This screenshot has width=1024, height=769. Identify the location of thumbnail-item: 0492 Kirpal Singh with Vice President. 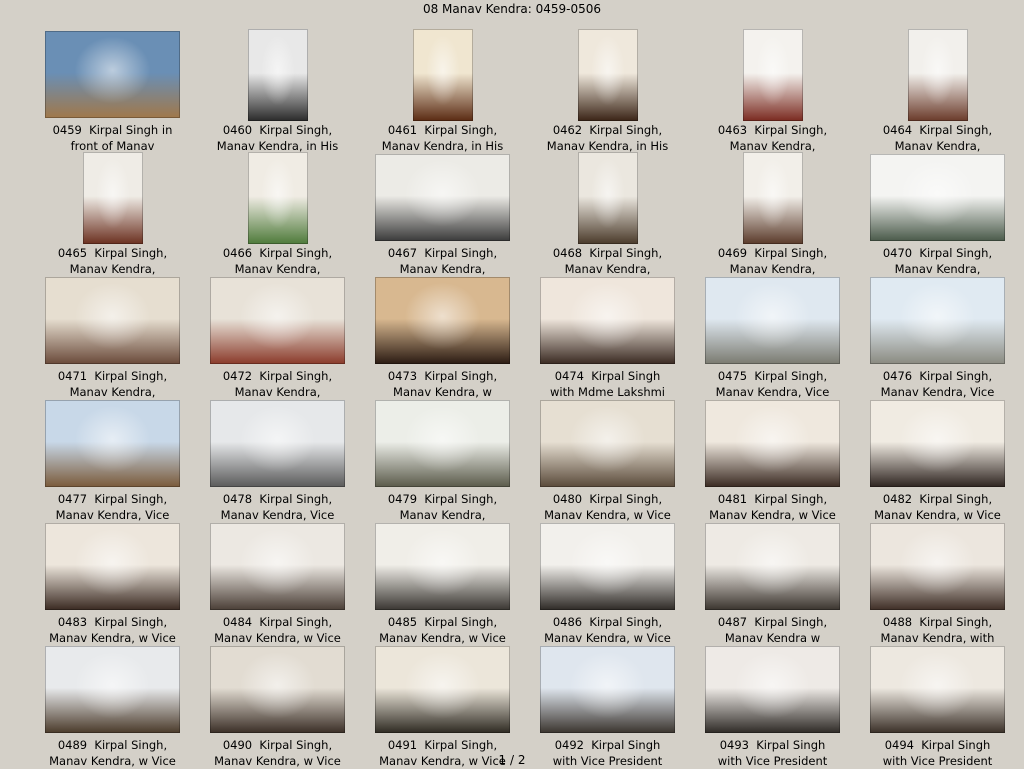
(607, 705).